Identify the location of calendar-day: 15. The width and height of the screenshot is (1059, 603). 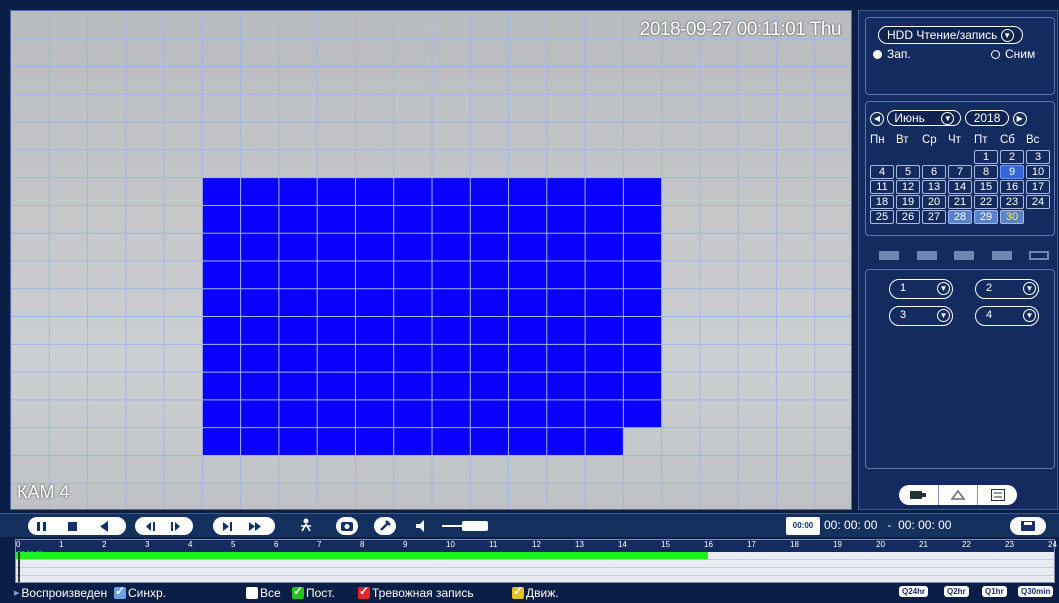
(986, 187).